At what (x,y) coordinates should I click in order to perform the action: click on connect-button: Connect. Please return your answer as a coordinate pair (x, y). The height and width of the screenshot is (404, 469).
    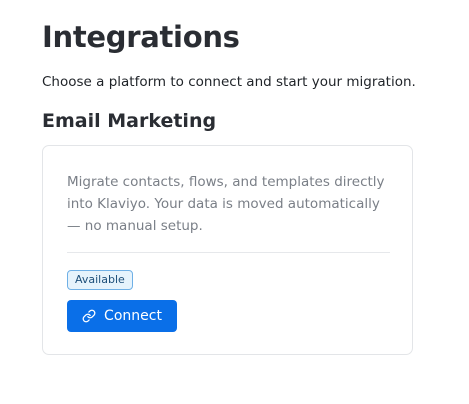
    Looking at the image, I should click on (122, 316).